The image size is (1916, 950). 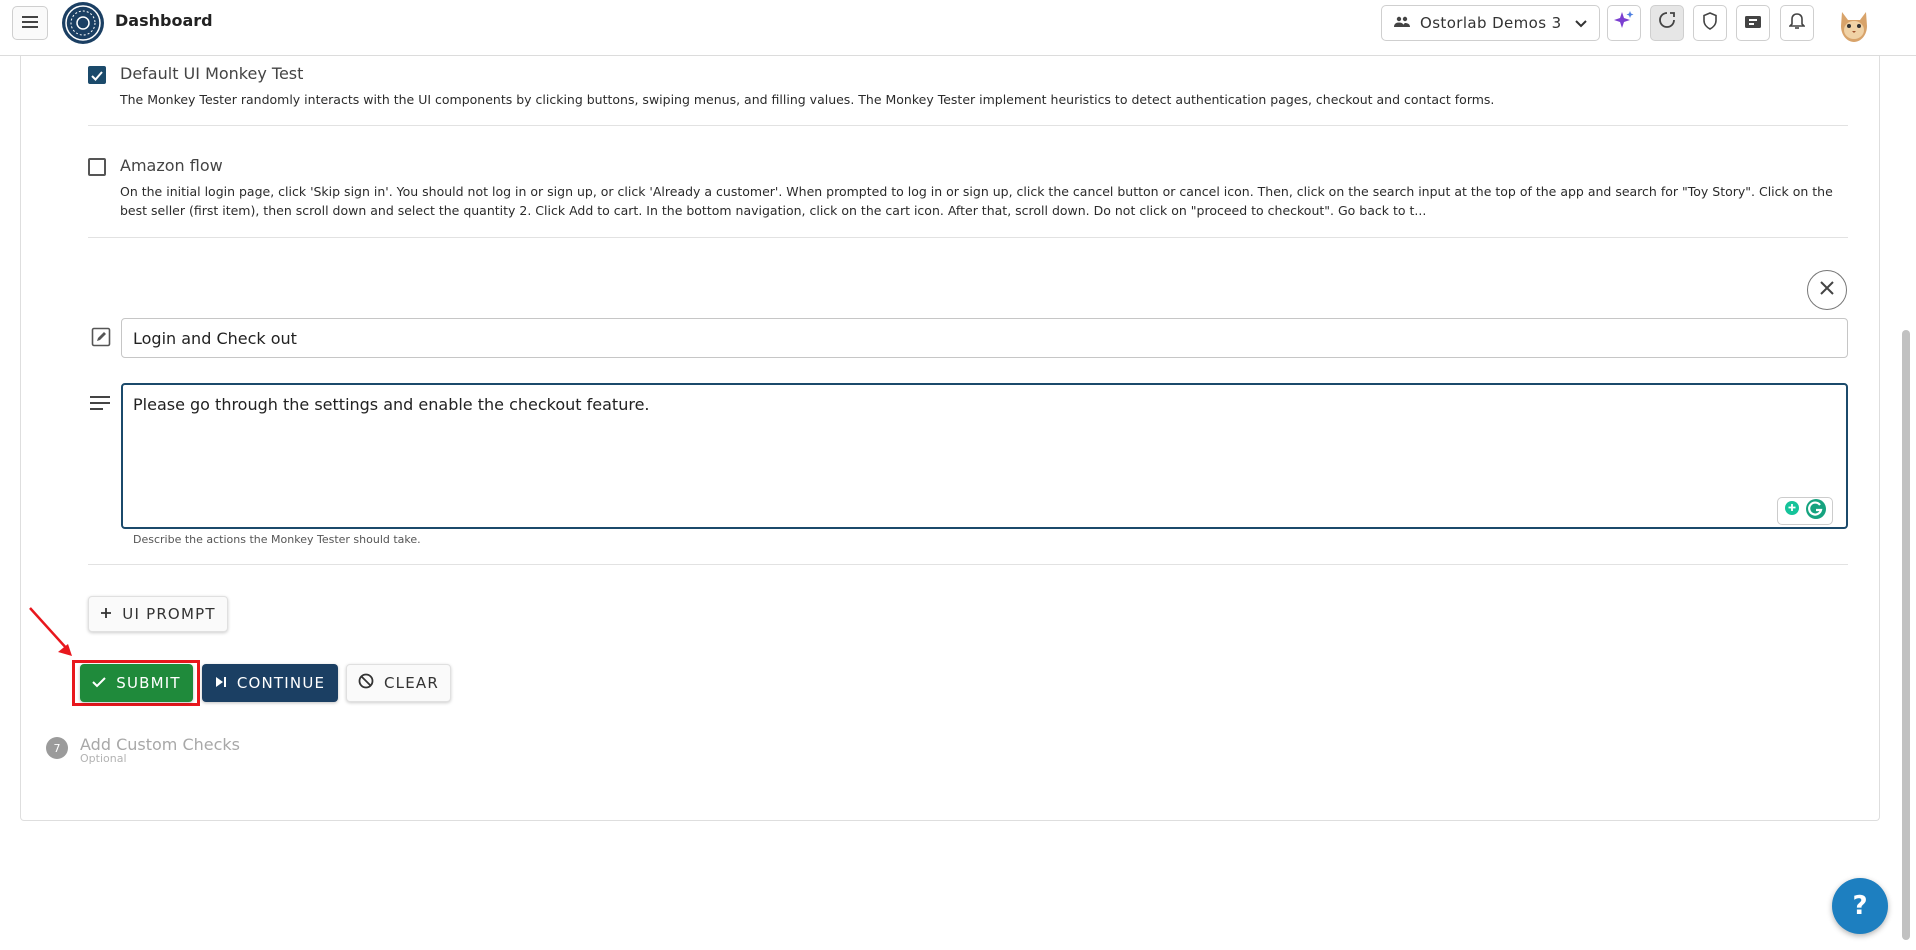 I want to click on annotation-arrow, so click(x=50, y=631).